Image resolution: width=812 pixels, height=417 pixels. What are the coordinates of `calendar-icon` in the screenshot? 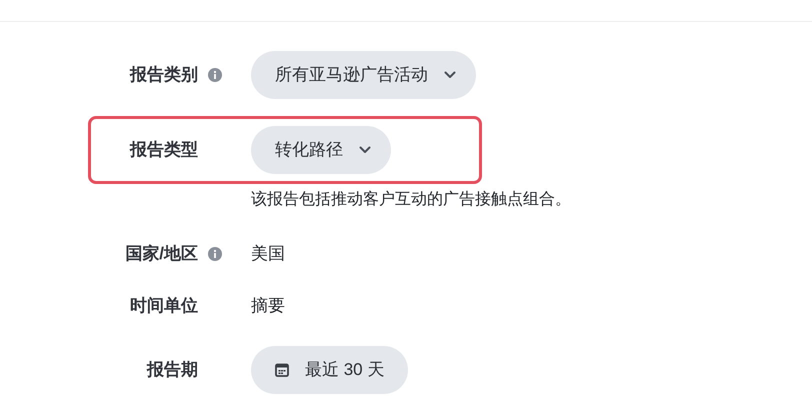 It's located at (282, 370).